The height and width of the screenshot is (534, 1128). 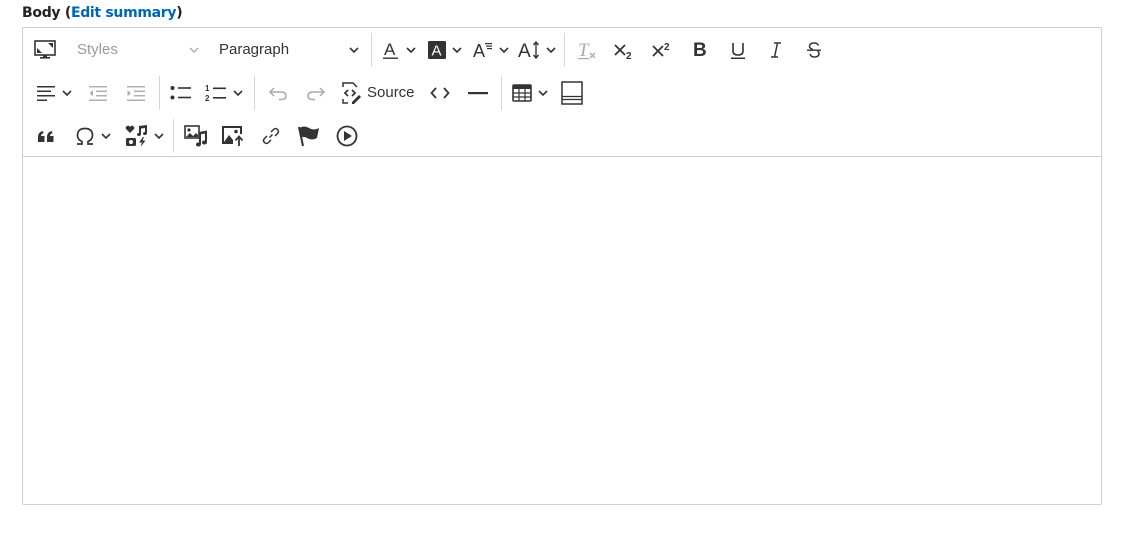 What do you see at coordinates (45, 136) in the screenshot?
I see `blockquote-button` at bounding box center [45, 136].